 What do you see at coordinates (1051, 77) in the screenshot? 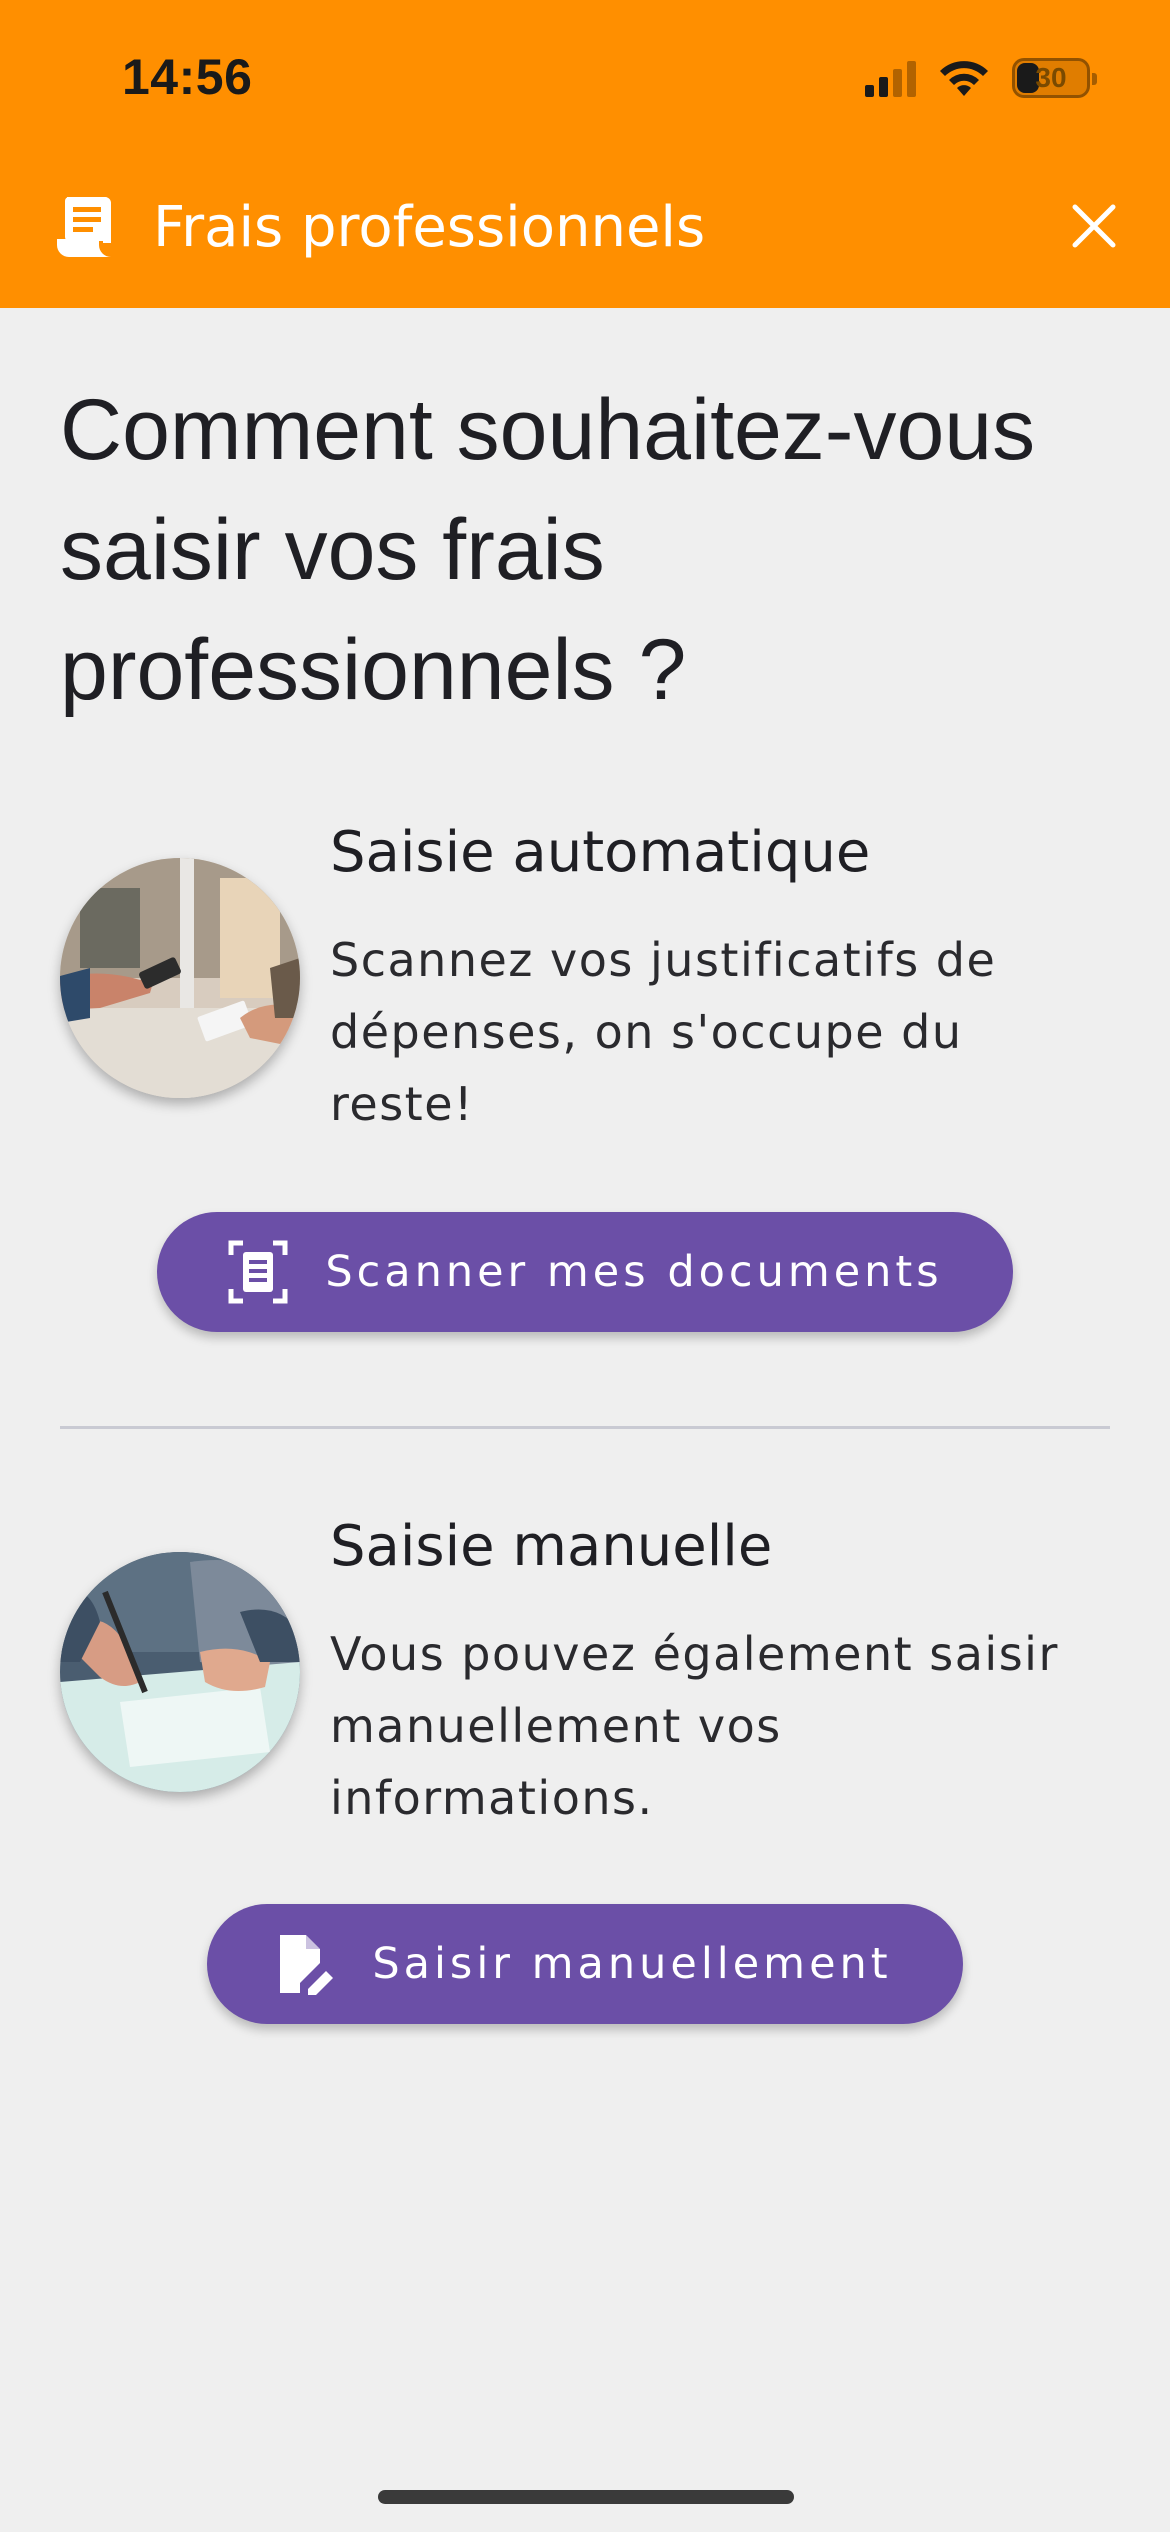
I see `battery-level: 30` at bounding box center [1051, 77].